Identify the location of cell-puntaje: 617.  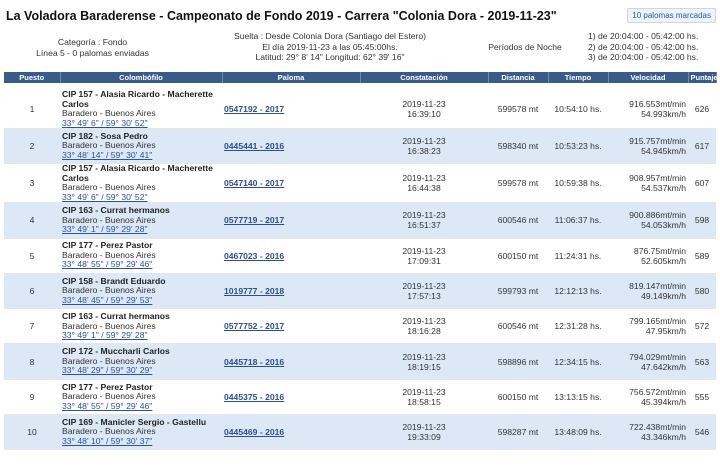
(702, 146).